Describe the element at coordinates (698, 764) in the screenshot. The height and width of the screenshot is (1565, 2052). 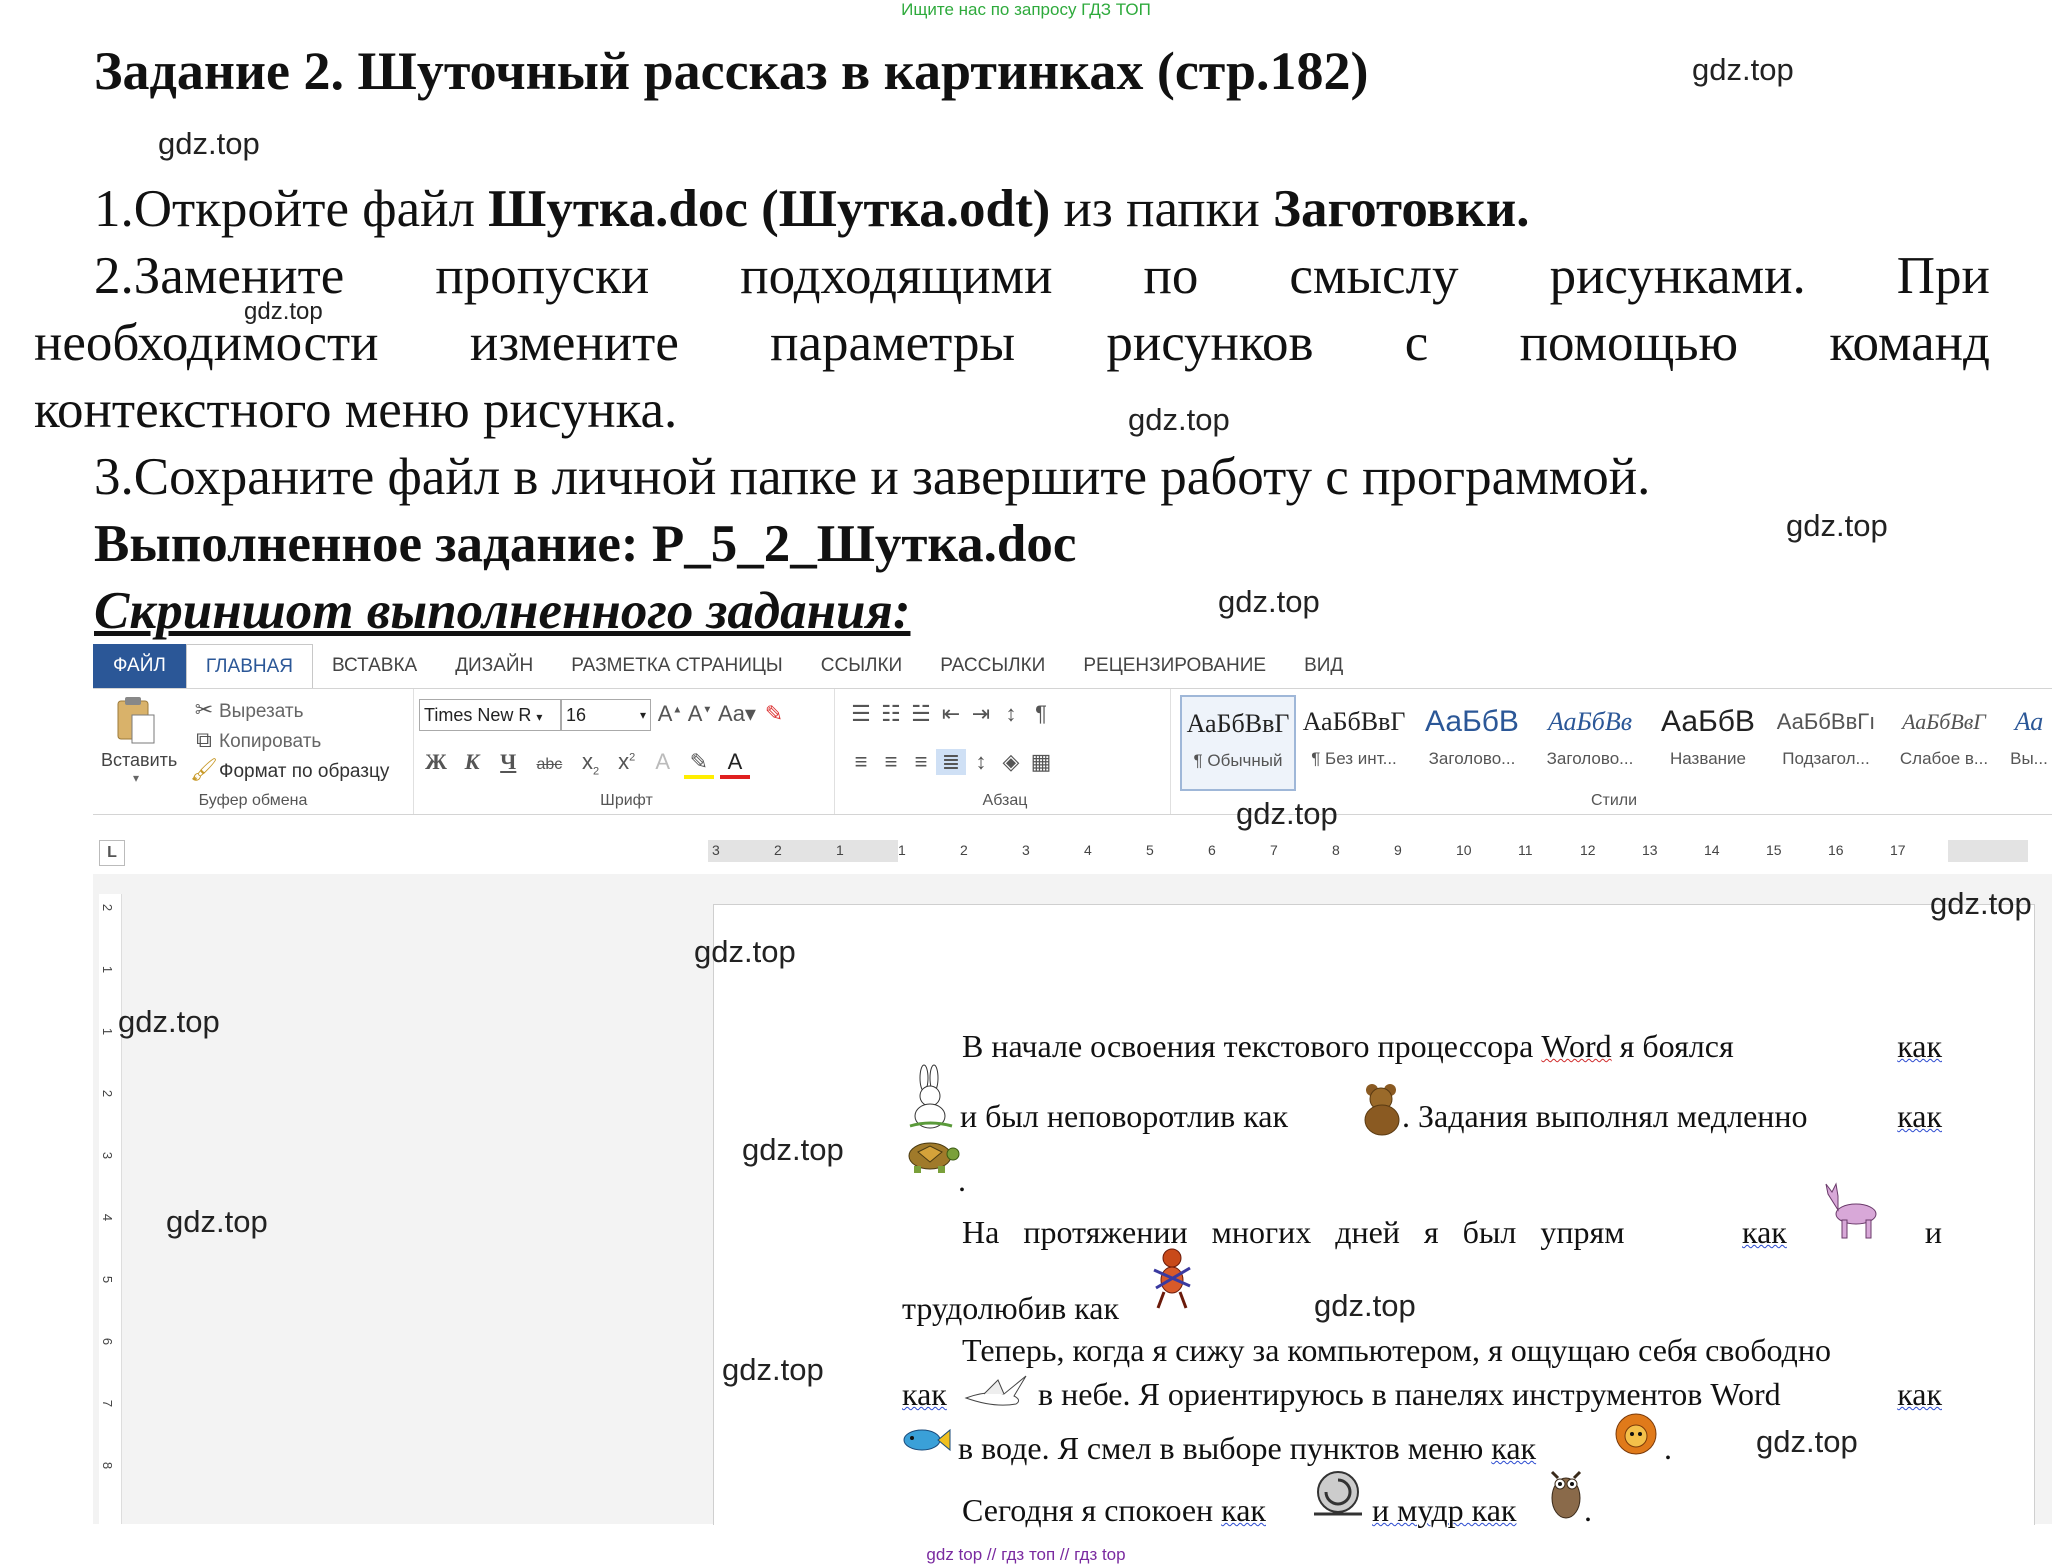
I see `highlight-icon: ✎` at that location.